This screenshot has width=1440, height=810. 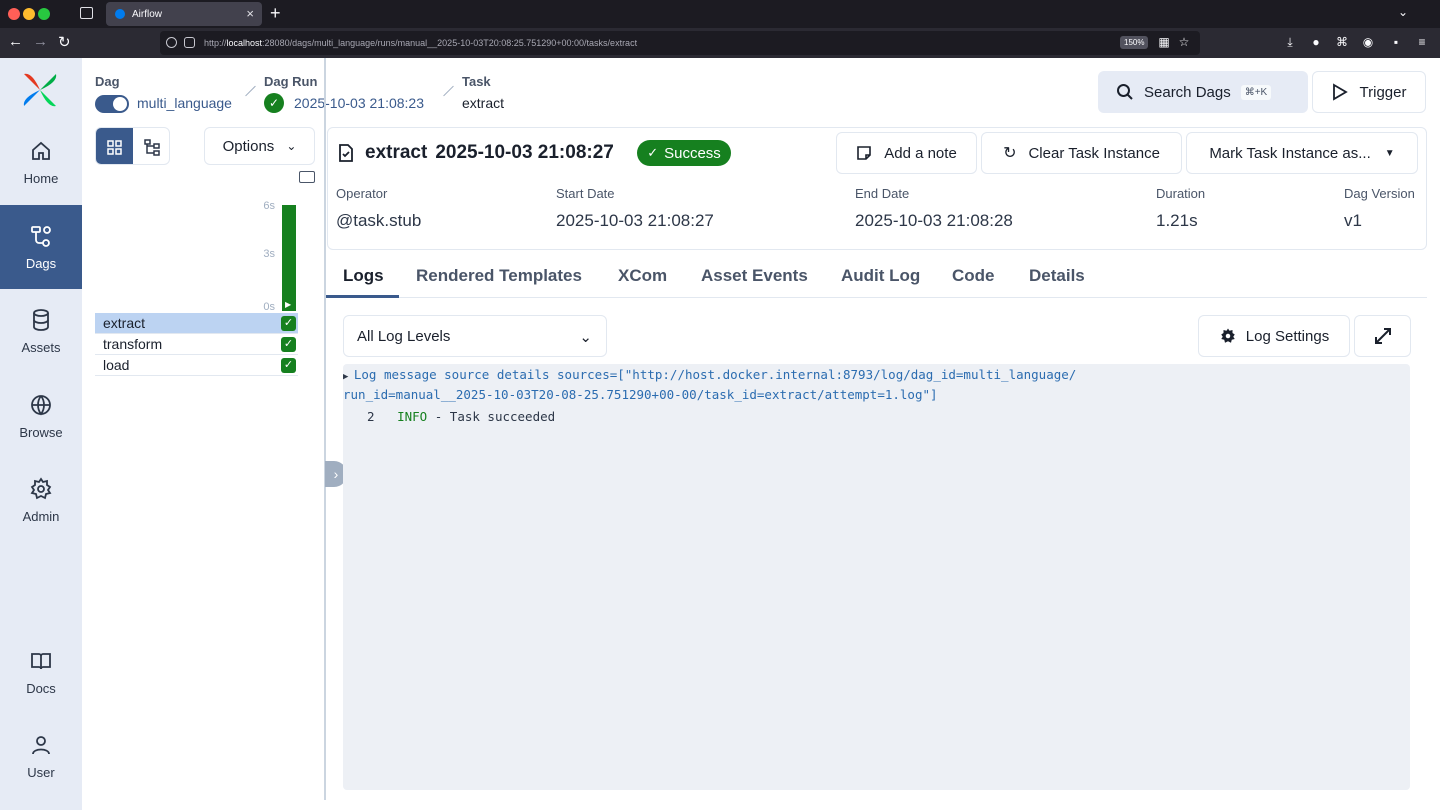 What do you see at coordinates (275, 13) in the screenshot?
I see `new-tab-button: +` at bounding box center [275, 13].